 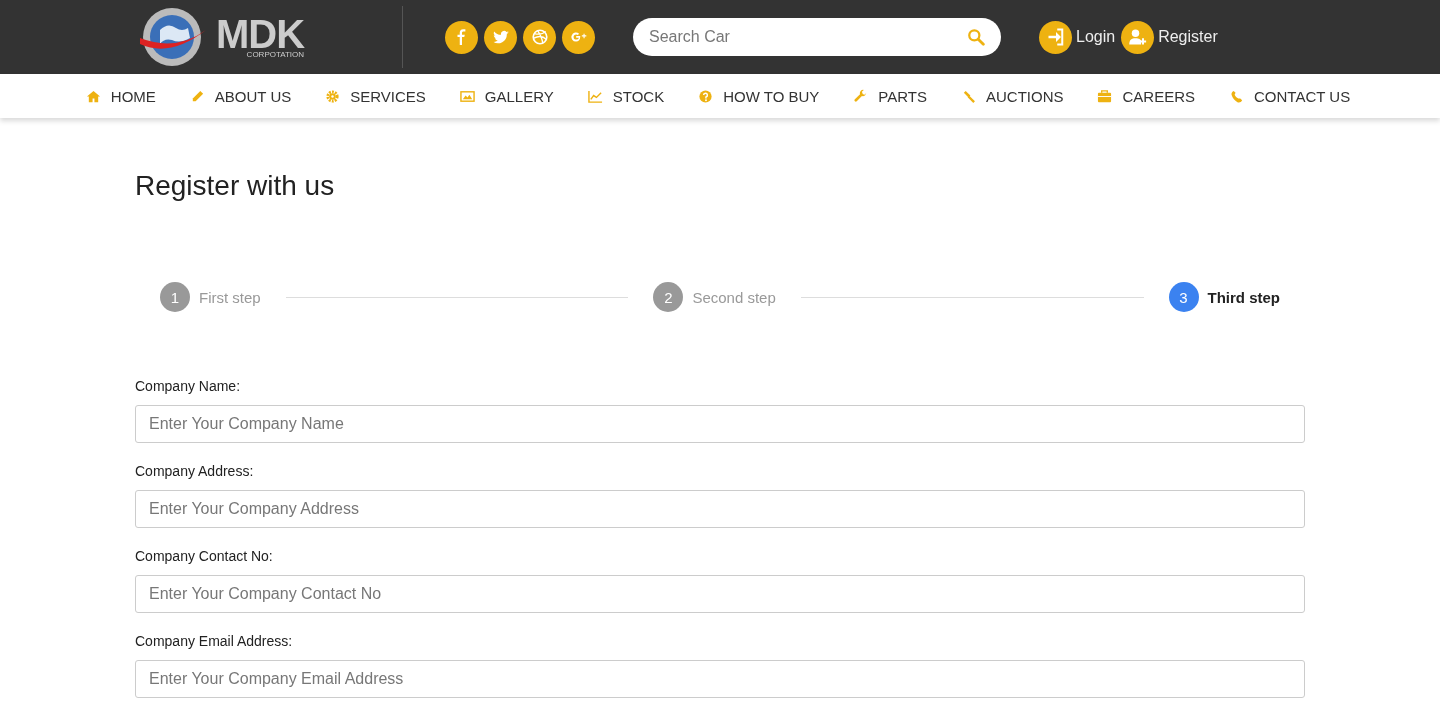 What do you see at coordinates (720, 679) in the screenshot?
I see `text-field: Enter Your Company Email Address` at bounding box center [720, 679].